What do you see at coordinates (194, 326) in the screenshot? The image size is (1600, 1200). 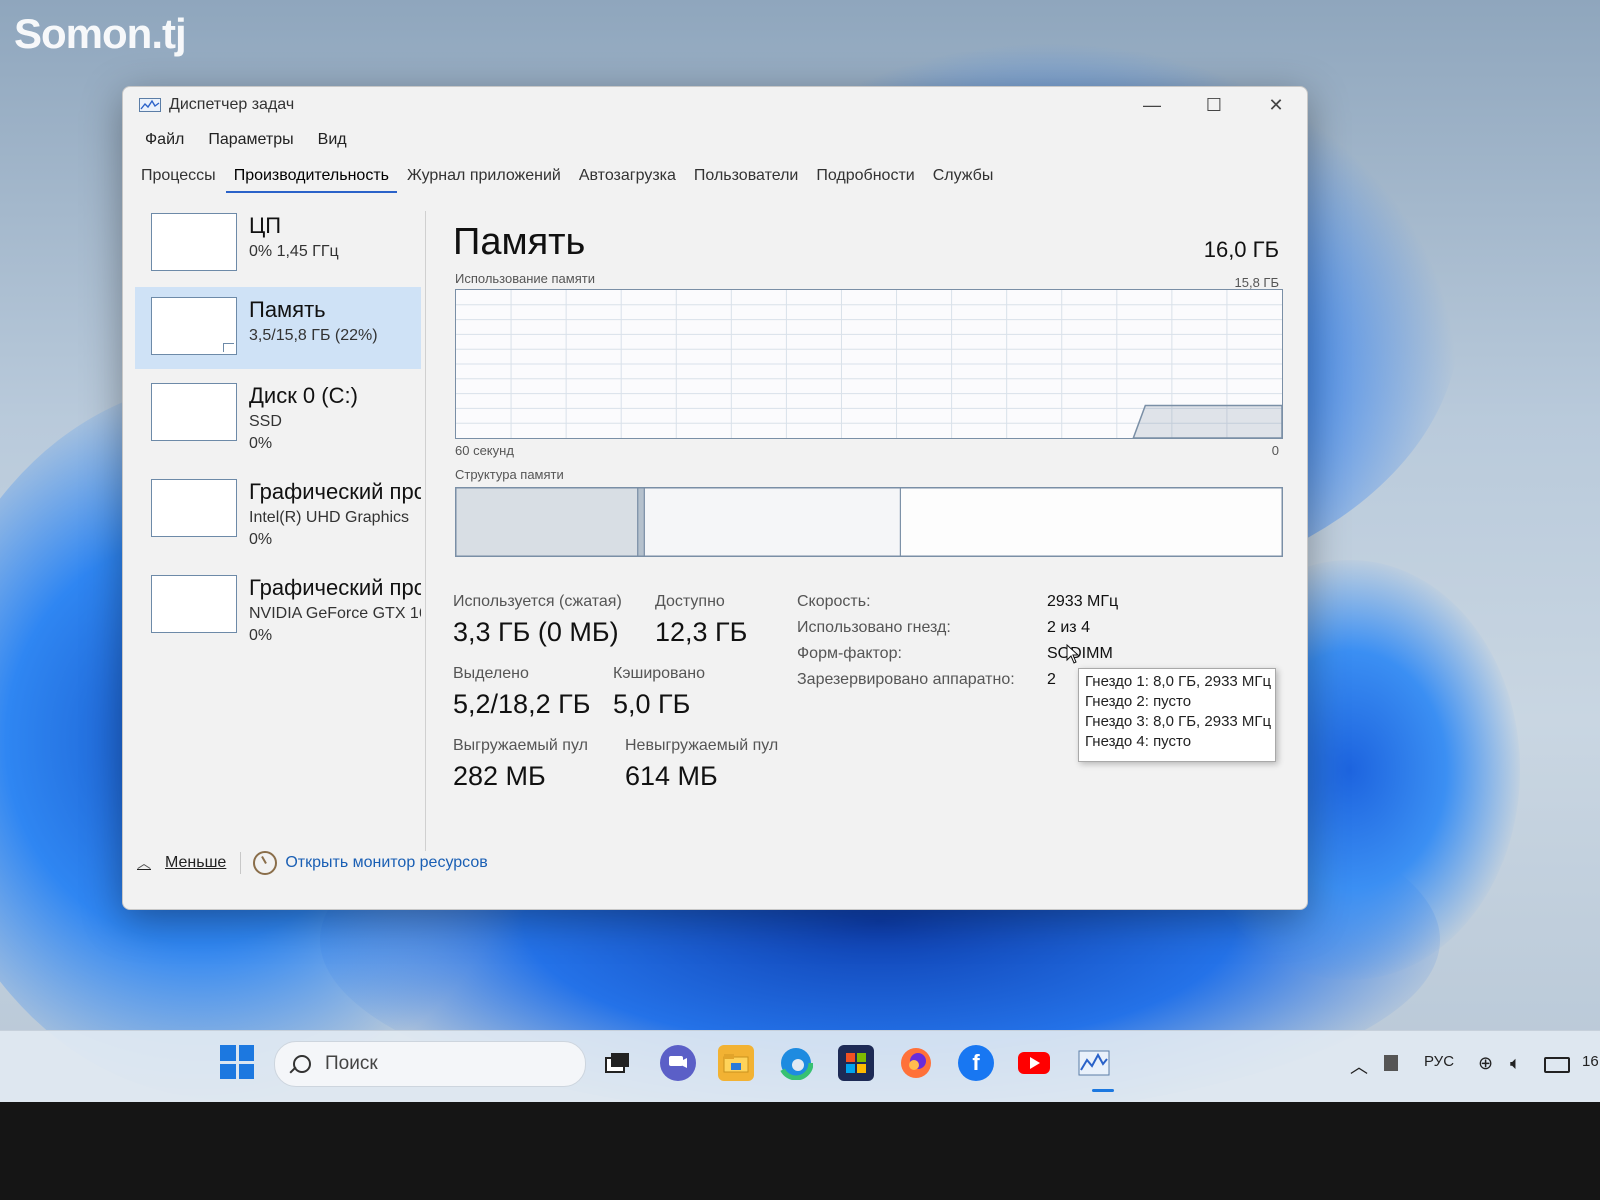 I see `memory-thumbnail` at bounding box center [194, 326].